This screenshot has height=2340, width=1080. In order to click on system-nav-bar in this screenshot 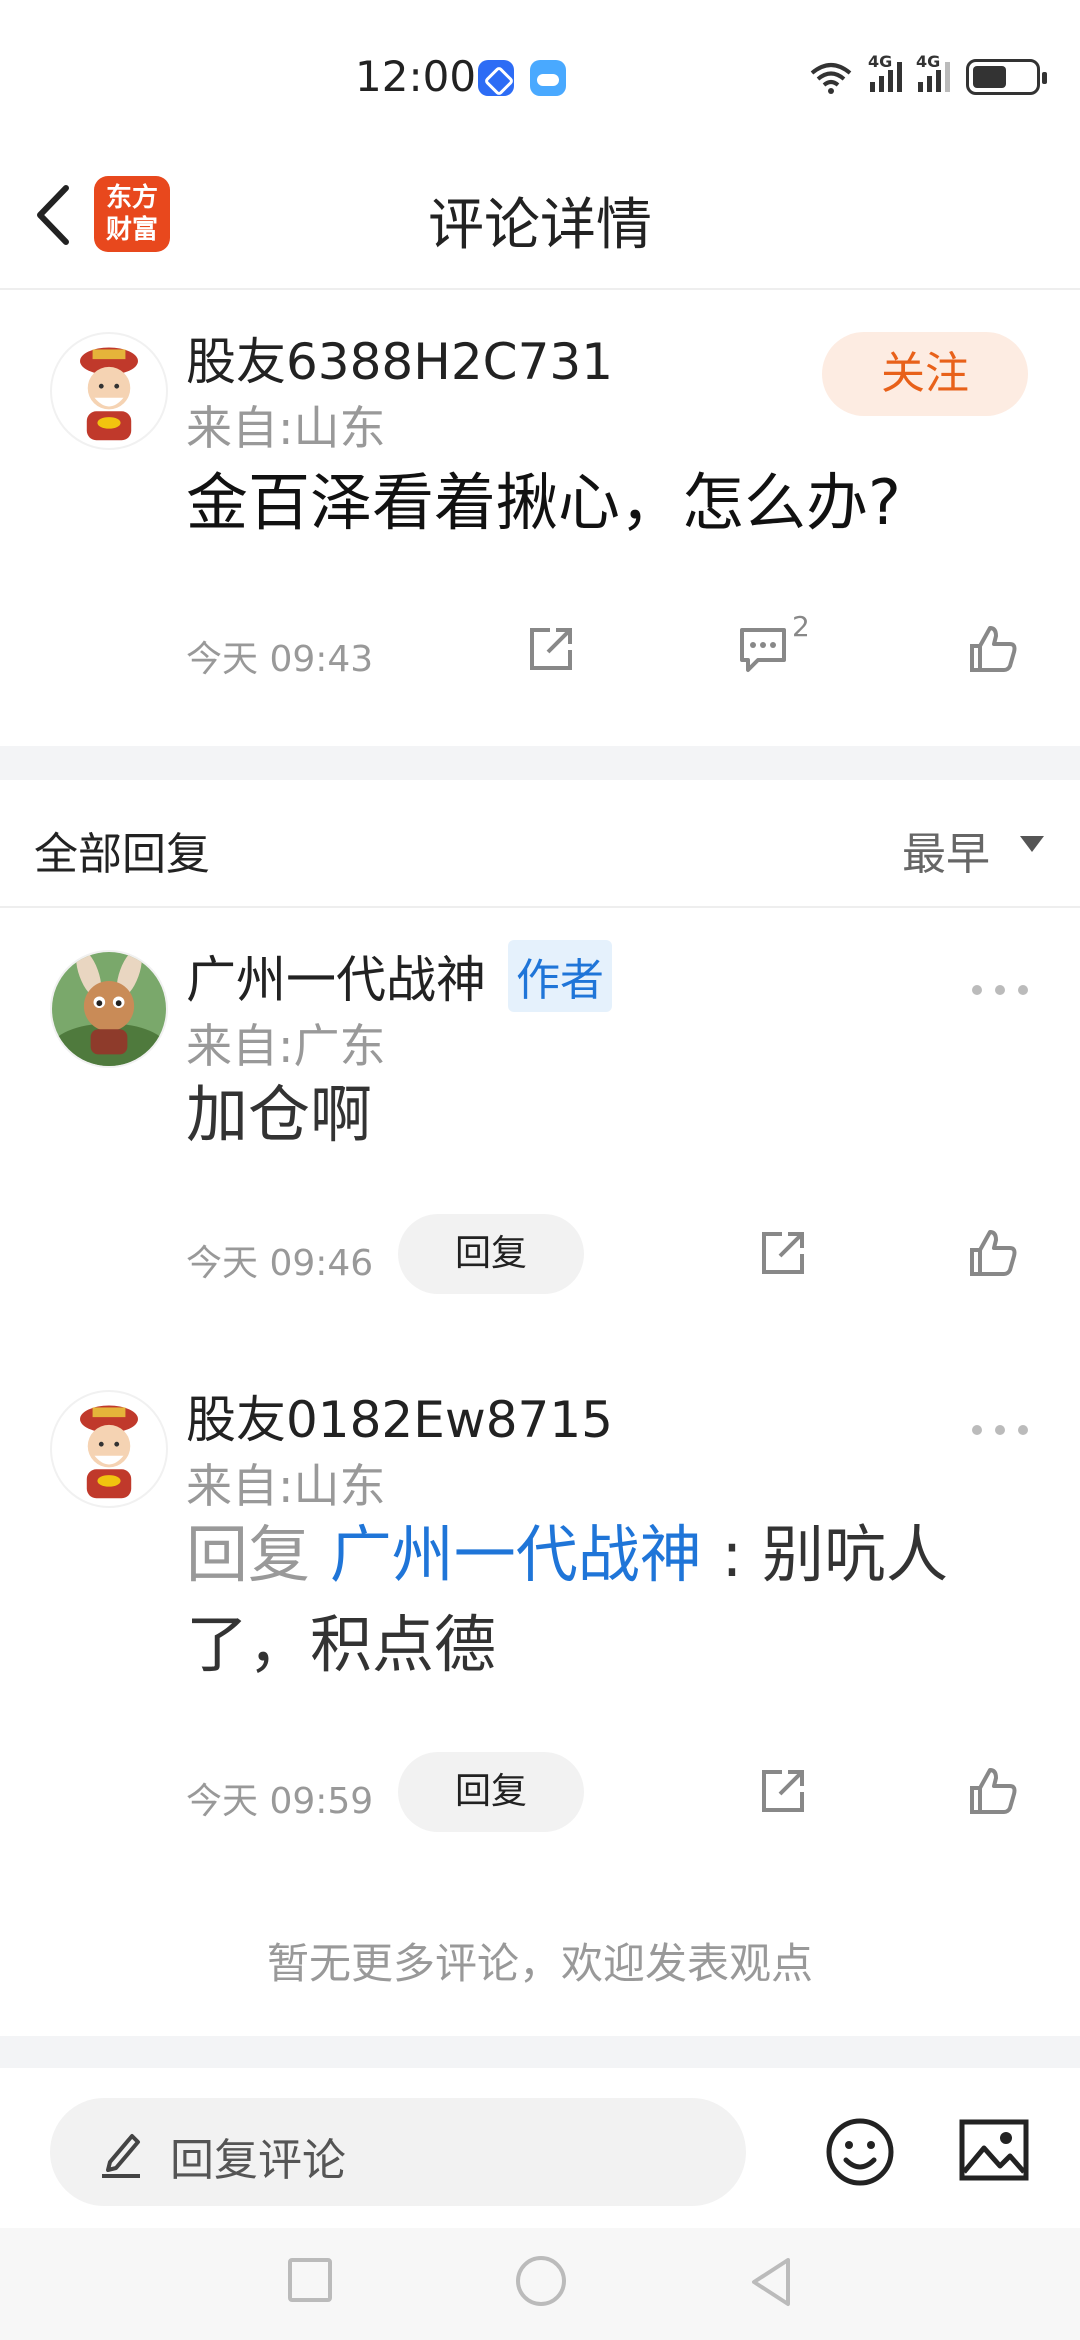, I will do `click(540, 2284)`.